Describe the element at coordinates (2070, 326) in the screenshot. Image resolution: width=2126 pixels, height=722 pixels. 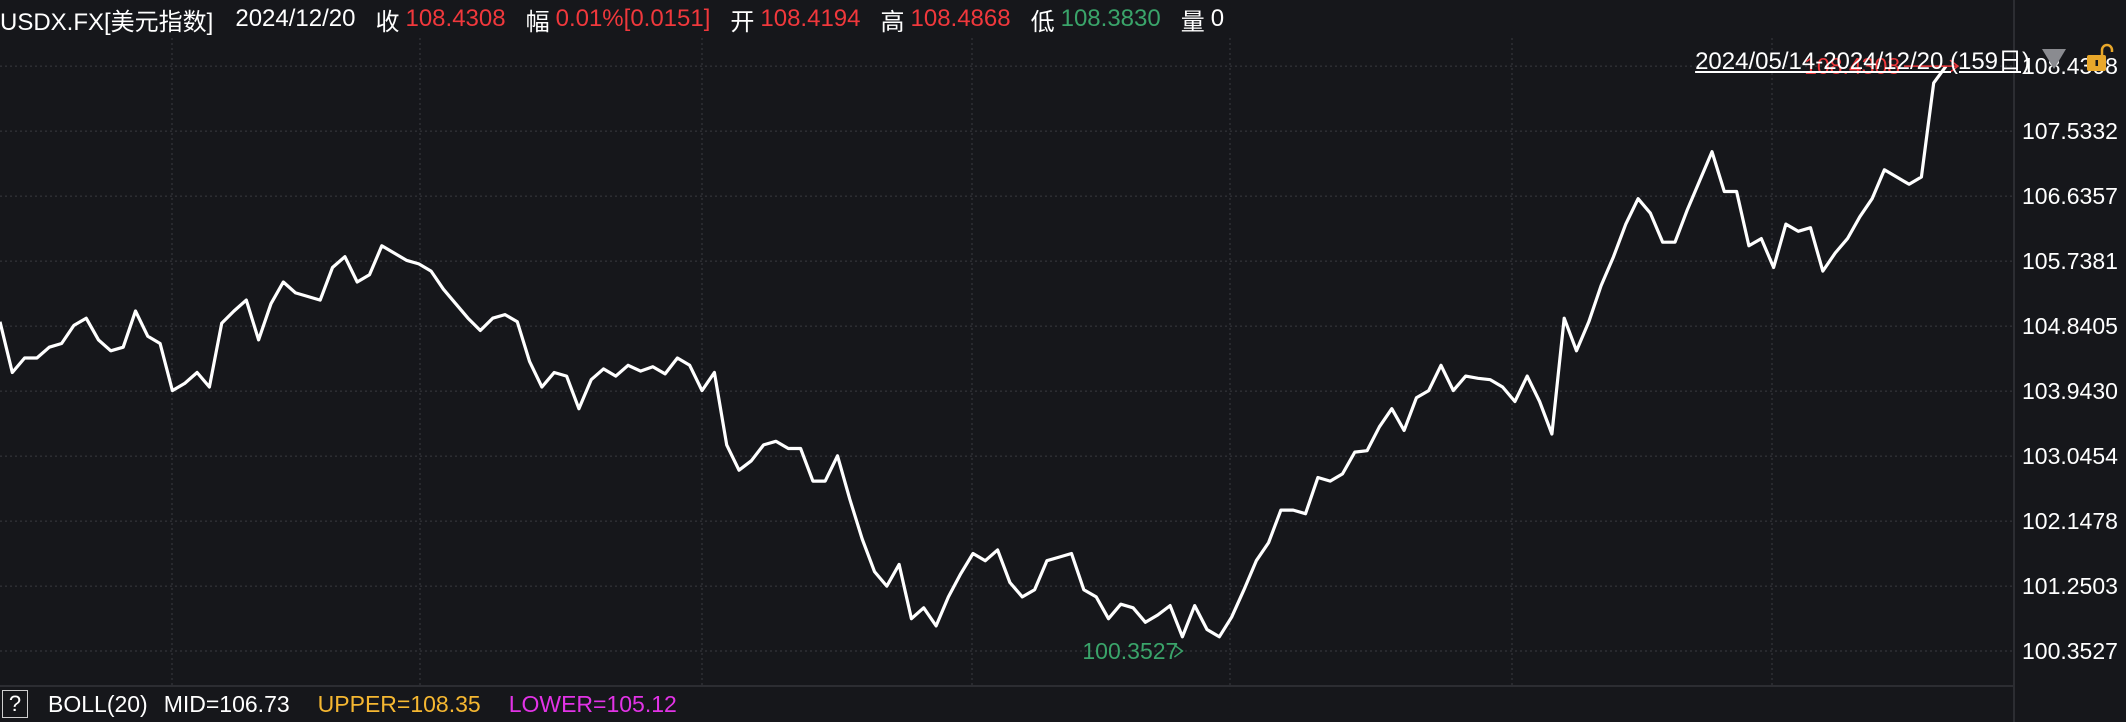
I see `y-tick-label: 104.8405` at that location.